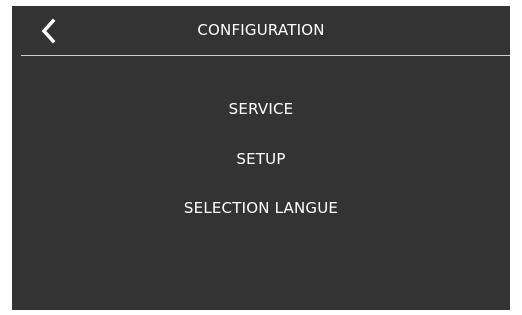 The width and height of the screenshot is (522, 315). Describe the element at coordinates (265, 55) in the screenshot. I see `header-divider` at that location.